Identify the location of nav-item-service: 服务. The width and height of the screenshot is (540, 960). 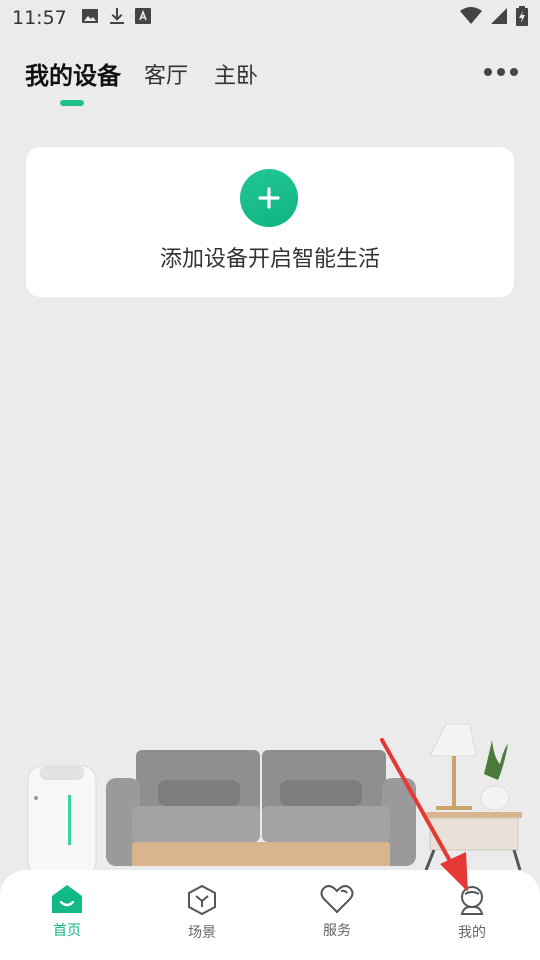
(337, 912).